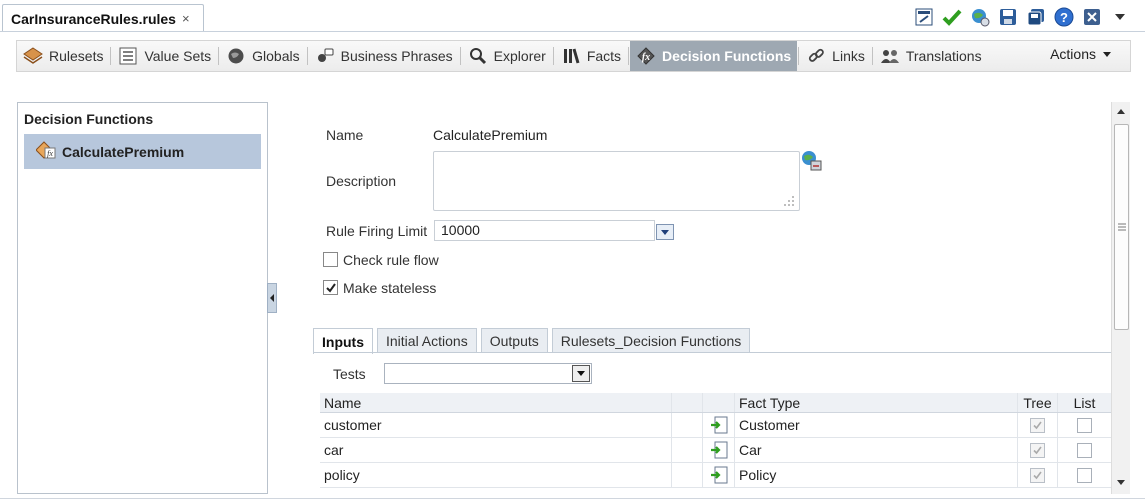 Image resolution: width=1145 pixels, height=502 pixels. I want to click on table-row: car Car, so click(715, 450).